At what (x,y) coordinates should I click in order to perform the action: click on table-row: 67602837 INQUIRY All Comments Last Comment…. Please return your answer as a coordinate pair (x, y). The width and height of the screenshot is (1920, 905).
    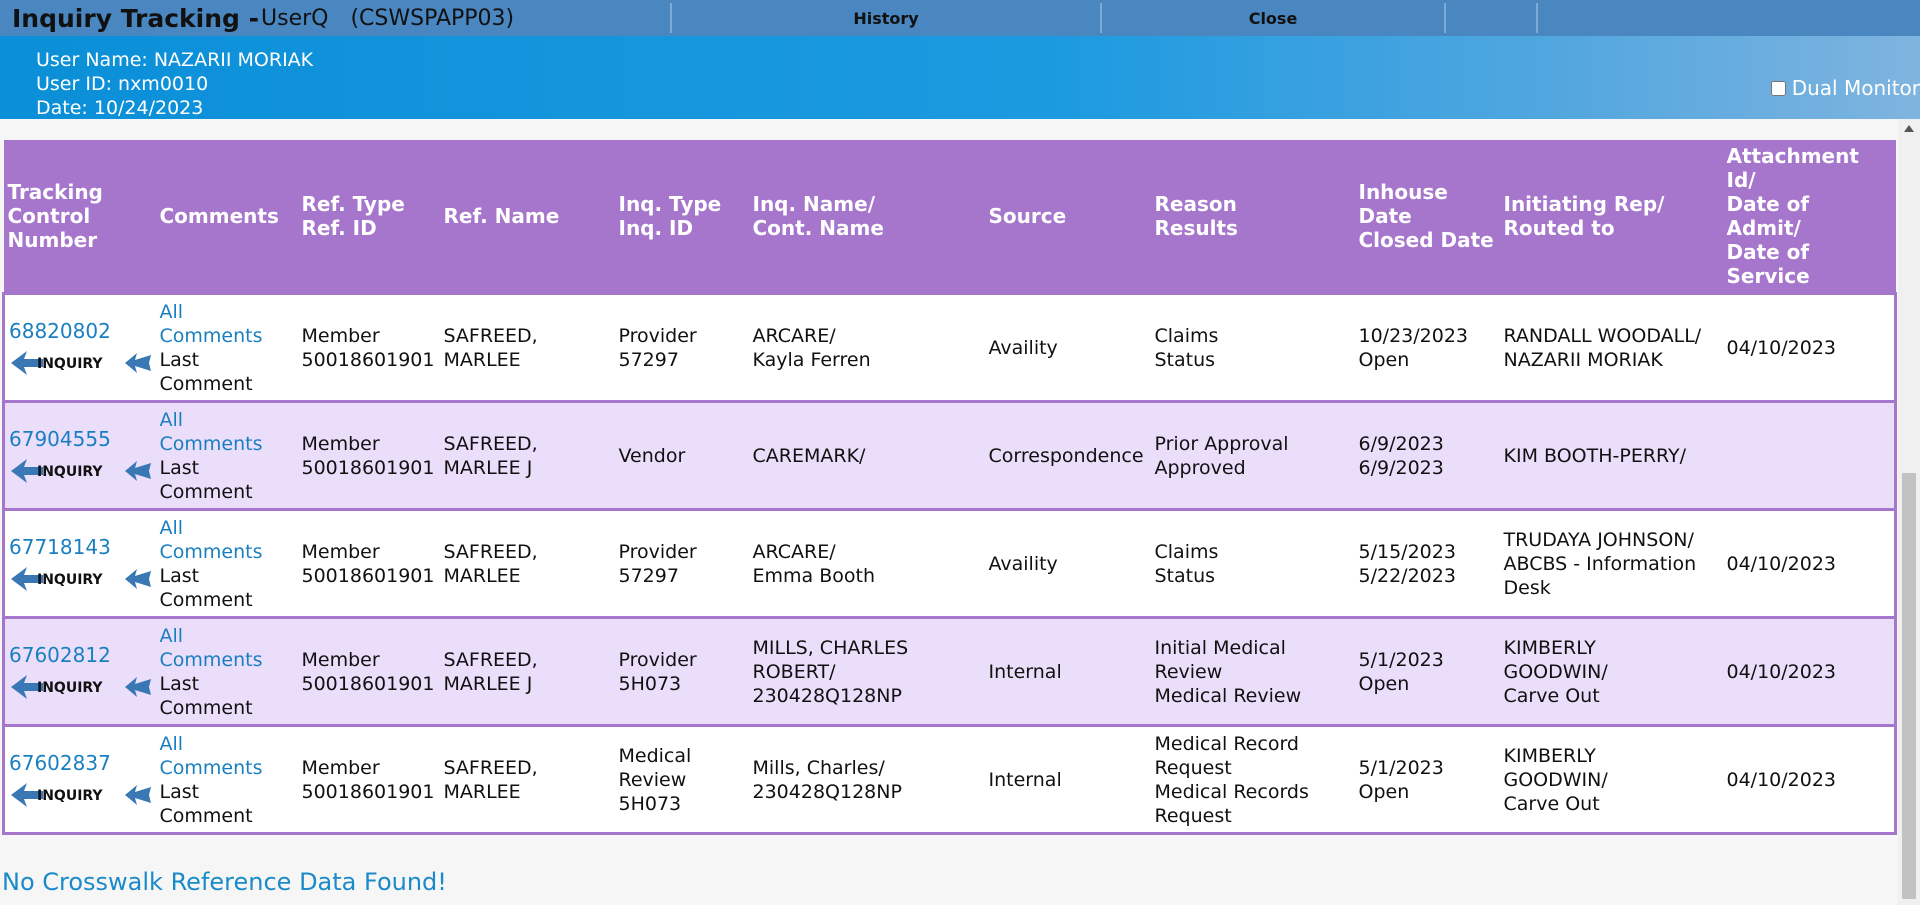
    Looking at the image, I should click on (949, 779).